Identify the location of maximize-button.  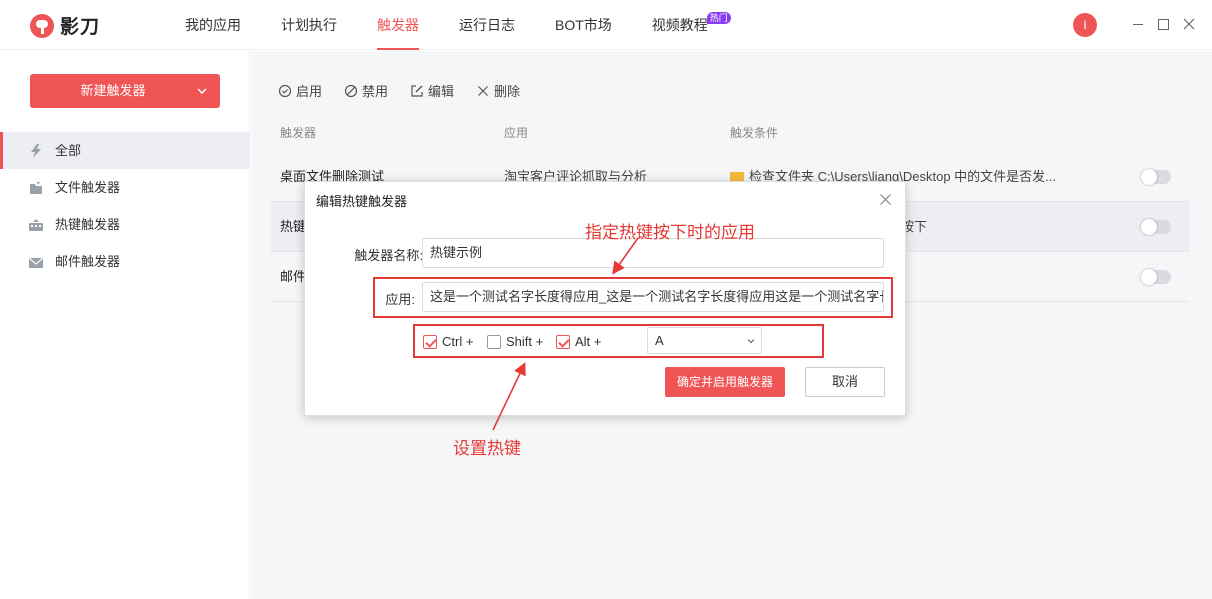
(1163, 24).